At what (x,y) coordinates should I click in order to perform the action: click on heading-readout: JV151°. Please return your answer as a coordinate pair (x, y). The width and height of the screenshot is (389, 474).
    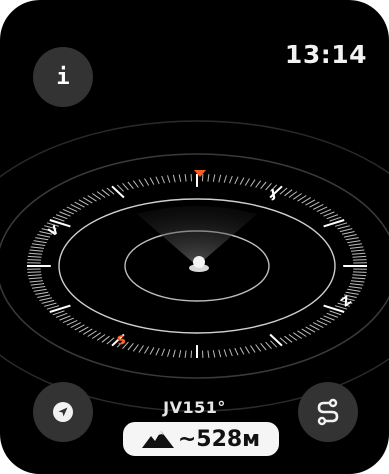
    Looking at the image, I should click on (194, 407).